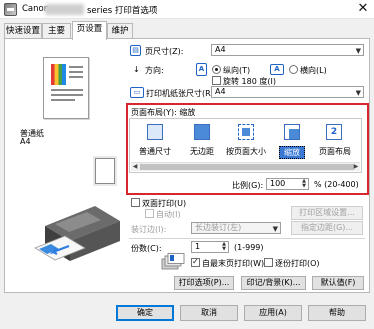  Describe the element at coordinates (233, 263) in the screenshot. I see `print-from-last-page-label: 自最末页打印(W)` at that location.